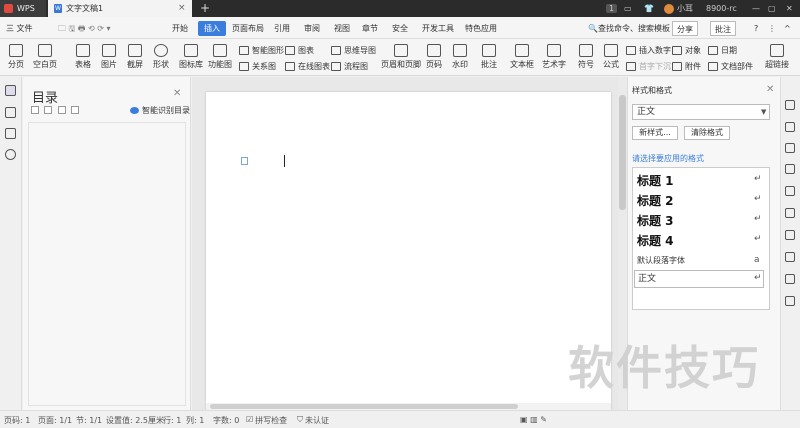  What do you see at coordinates (723, 28) in the screenshot?
I see `comment-button: 批注` at bounding box center [723, 28].